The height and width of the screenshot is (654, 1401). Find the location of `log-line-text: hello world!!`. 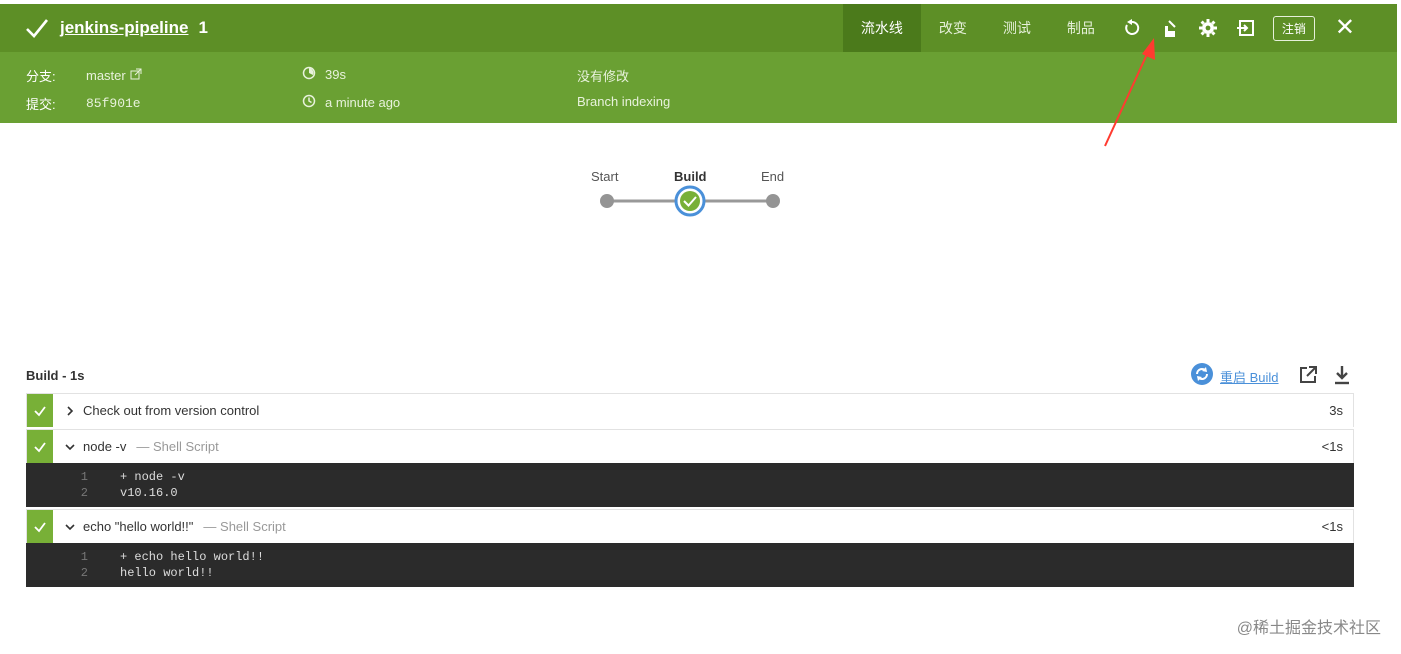

log-line-text: hello world!! is located at coordinates (167, 573).